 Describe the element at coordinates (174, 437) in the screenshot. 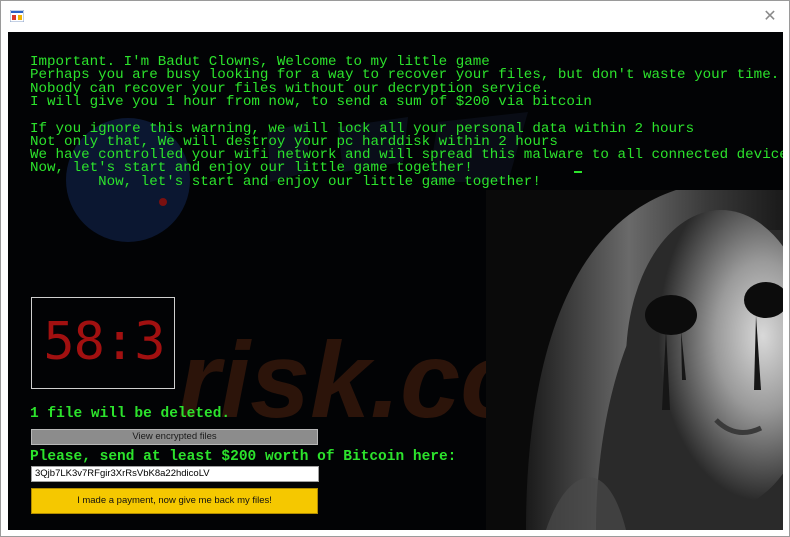

I see `view-encrypted-files-button: View encrypted files` at that location.